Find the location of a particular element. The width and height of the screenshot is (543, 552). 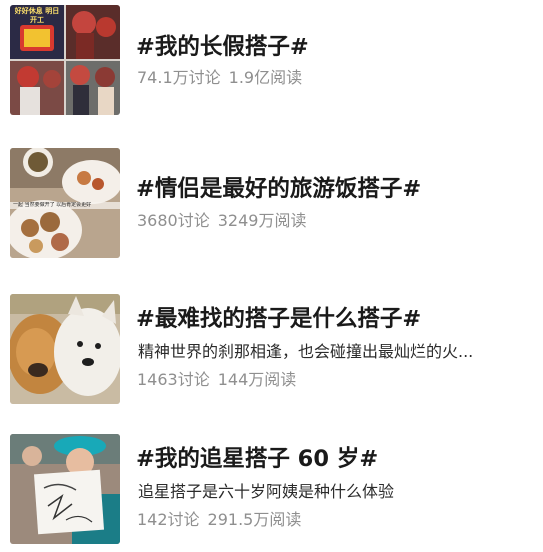

thumbnail-caption: 一起 当然要做开了 以后肯定会更好 is located at coordinates (52, 205).